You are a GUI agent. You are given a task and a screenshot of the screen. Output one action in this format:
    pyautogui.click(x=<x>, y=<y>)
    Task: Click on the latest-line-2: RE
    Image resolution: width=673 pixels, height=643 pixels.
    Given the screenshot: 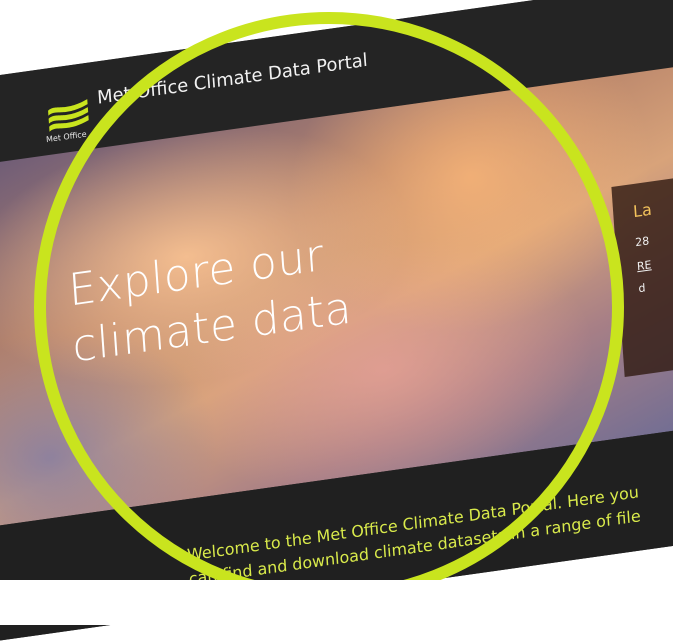 What is the action you would take?
    pyautogui.click(x=644, y=265)
    